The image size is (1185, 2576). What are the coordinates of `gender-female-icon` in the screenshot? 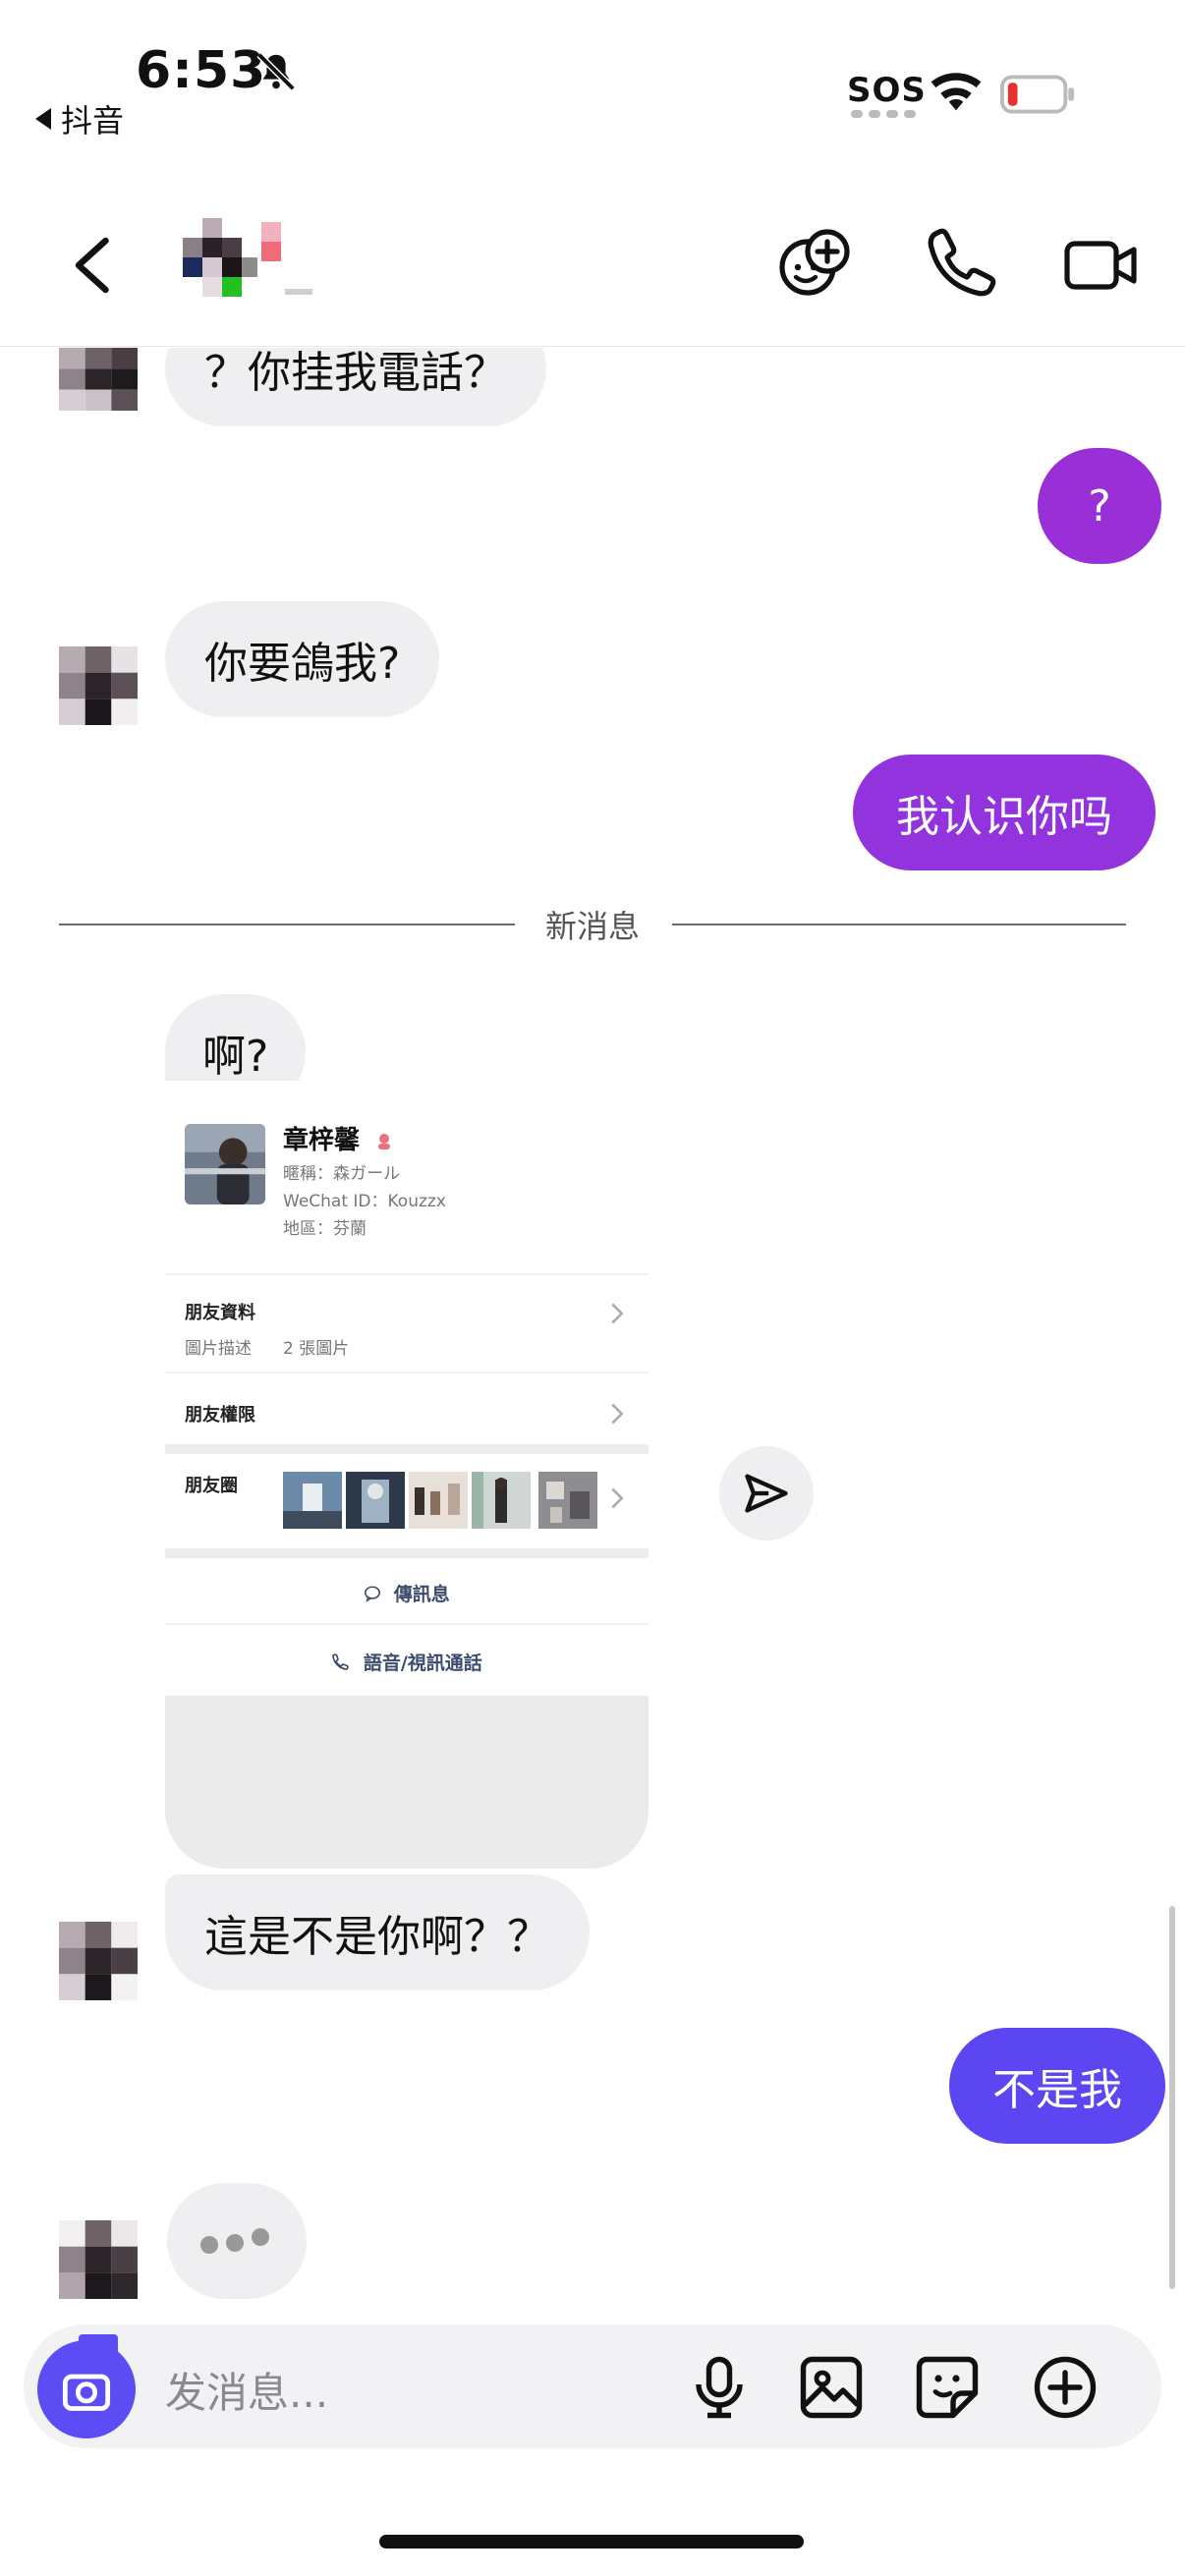 It's located at (384, 1141).